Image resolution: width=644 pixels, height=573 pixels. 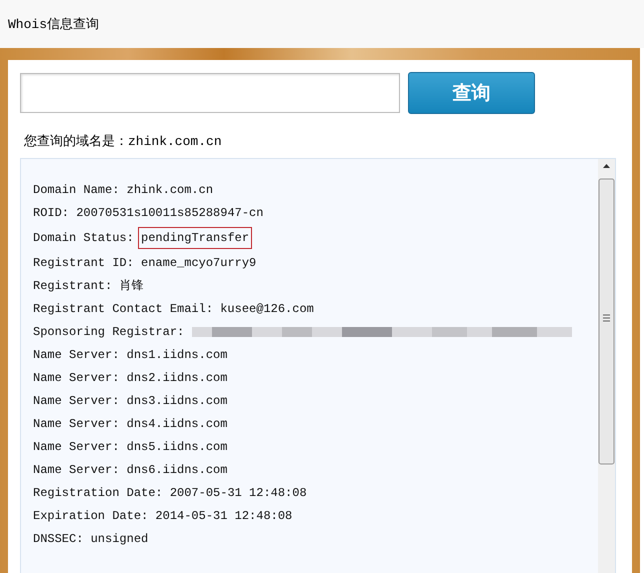 What do you see at coordinates (88, 286) in the screenshot?
I see `whois-line: Registrant: 肖锋` at bounding box center [88, 286].